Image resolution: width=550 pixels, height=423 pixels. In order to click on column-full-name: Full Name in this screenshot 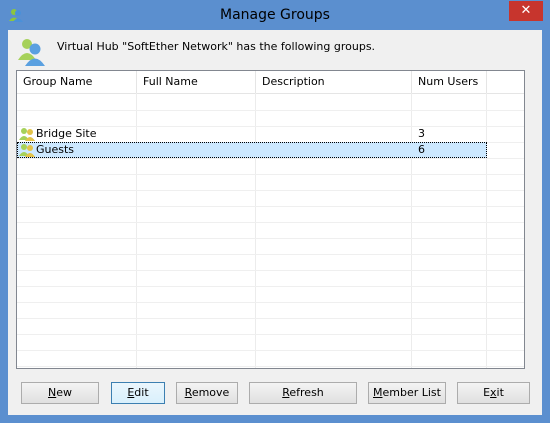, I will do `click(196, 82)`.